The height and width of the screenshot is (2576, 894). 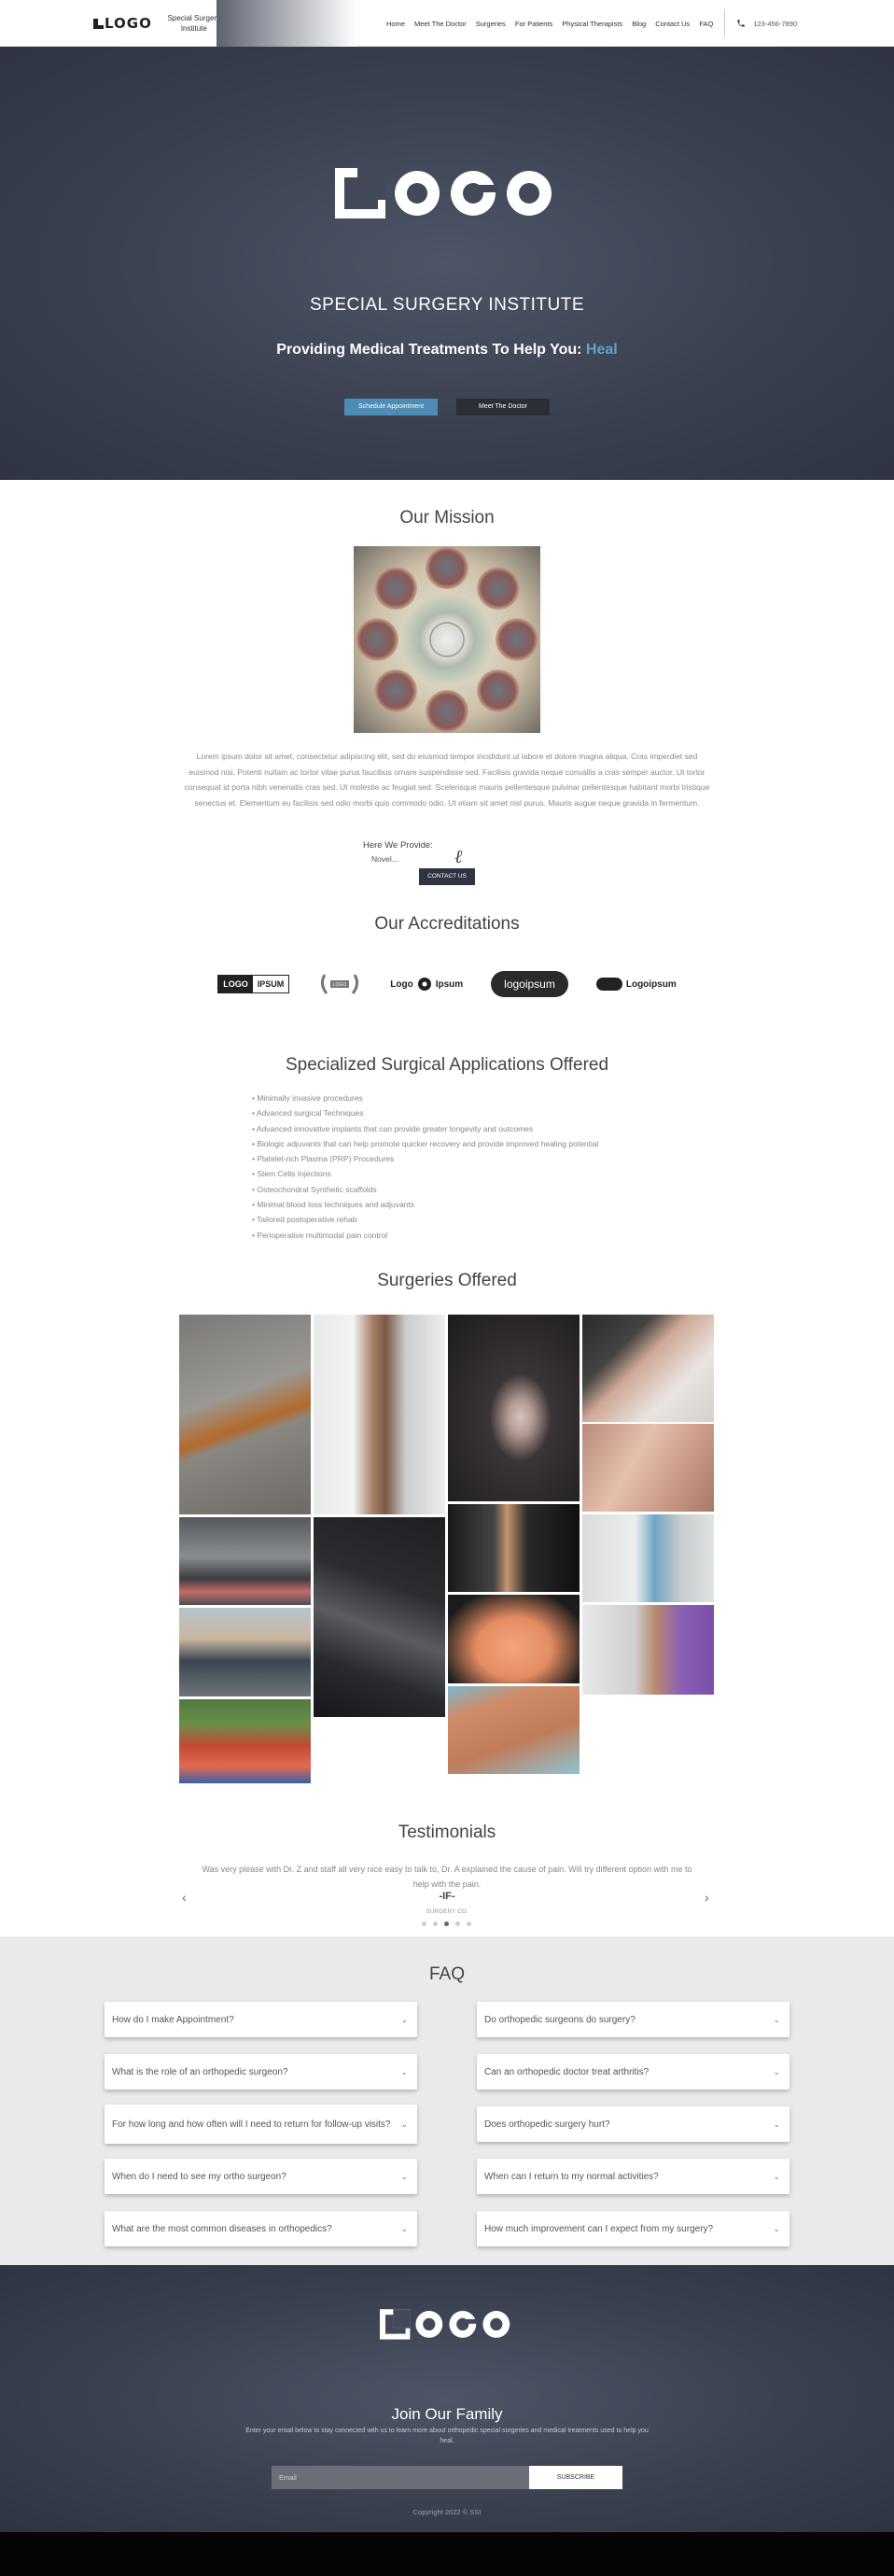 What do you see at coordinates (194, 23) in the screenshot?
I see `header-site-title: Special Surgery Institute` at bounding box center [194, 23].